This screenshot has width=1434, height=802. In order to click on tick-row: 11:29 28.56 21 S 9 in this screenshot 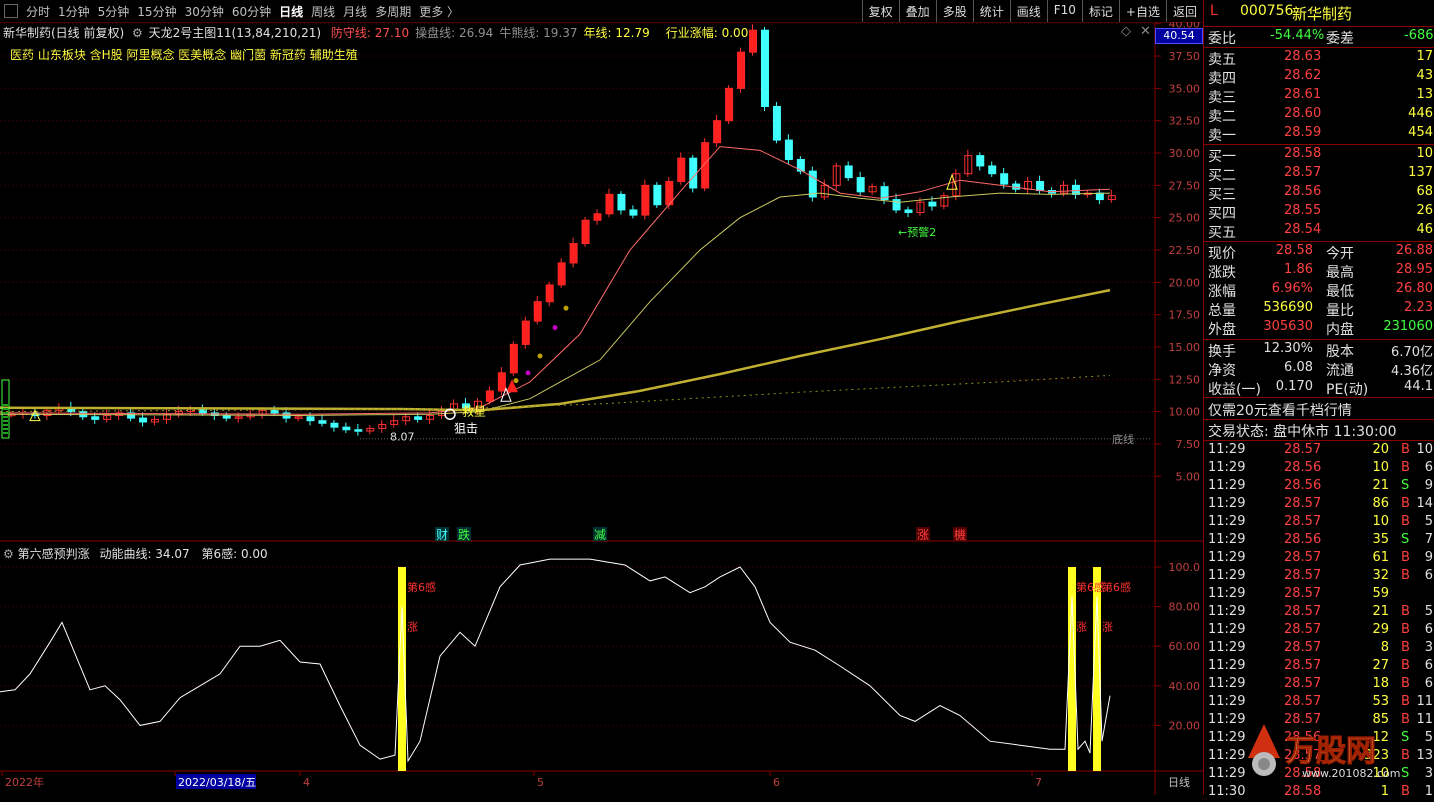, I will do `click(1319, 487)`.